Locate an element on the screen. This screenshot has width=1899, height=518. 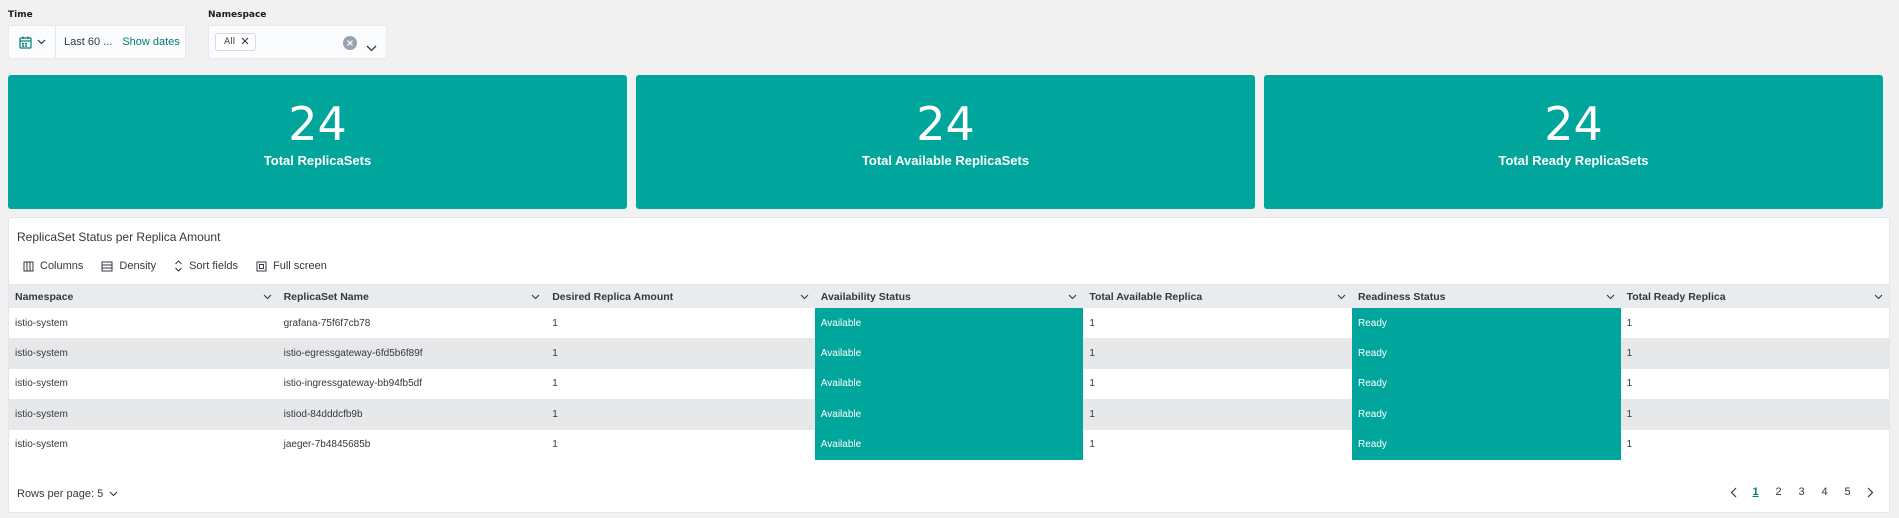
header-label: Desired Replica Amount is located at coordinates (613, 296).